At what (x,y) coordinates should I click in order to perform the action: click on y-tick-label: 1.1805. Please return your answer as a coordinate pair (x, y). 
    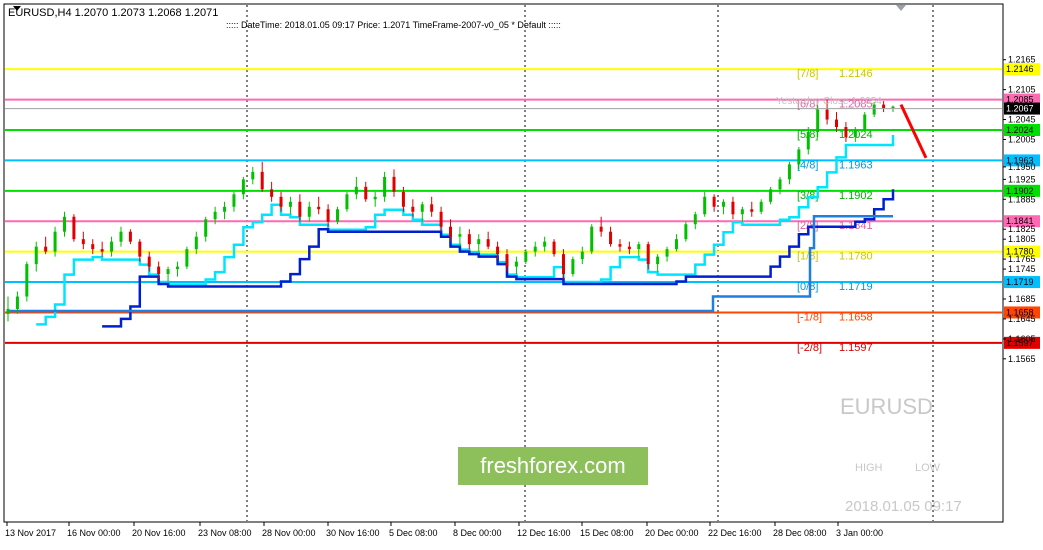
    Looking at the image, I should click on (1022, 239).